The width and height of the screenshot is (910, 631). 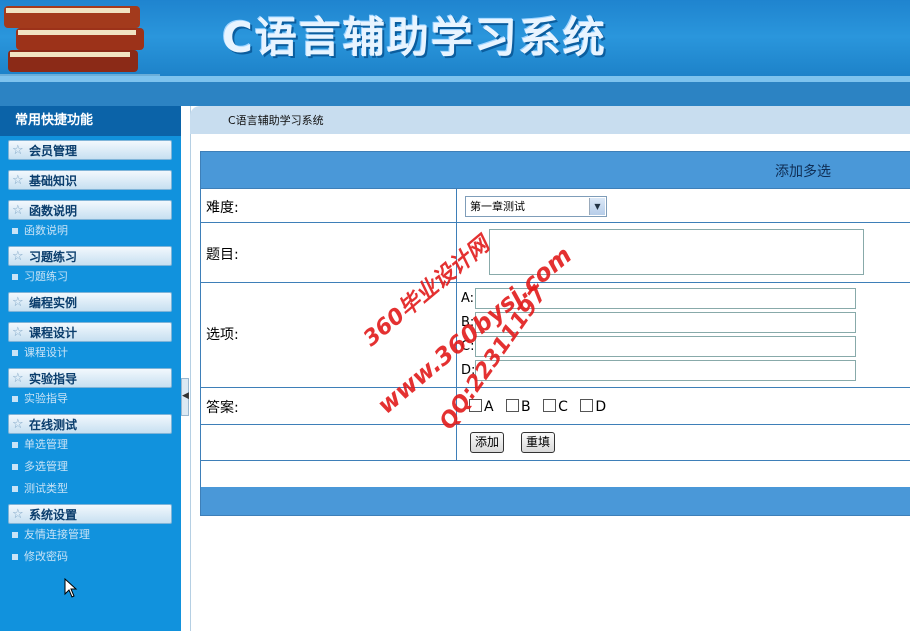 I want to click on difficulty-row: 难度: 第一章测试 ▼, so click(x=555, y=205).